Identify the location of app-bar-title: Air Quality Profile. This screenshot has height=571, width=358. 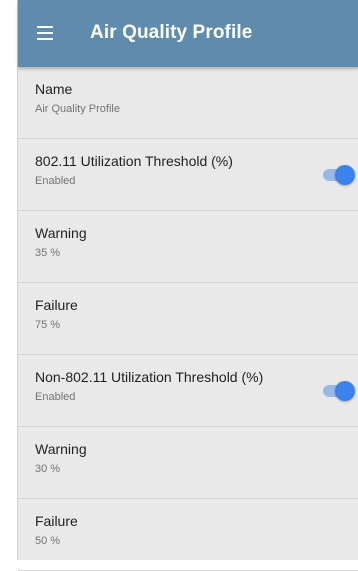
(171, 32).